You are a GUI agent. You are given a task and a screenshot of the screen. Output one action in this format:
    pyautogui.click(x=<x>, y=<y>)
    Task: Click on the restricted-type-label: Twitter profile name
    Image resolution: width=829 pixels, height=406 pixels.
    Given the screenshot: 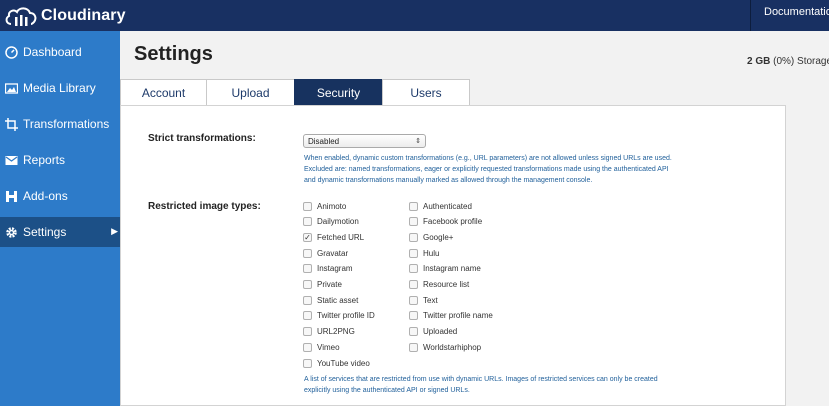 What is the action you would take?
    pyautogui.click(x=458, y=316)
    